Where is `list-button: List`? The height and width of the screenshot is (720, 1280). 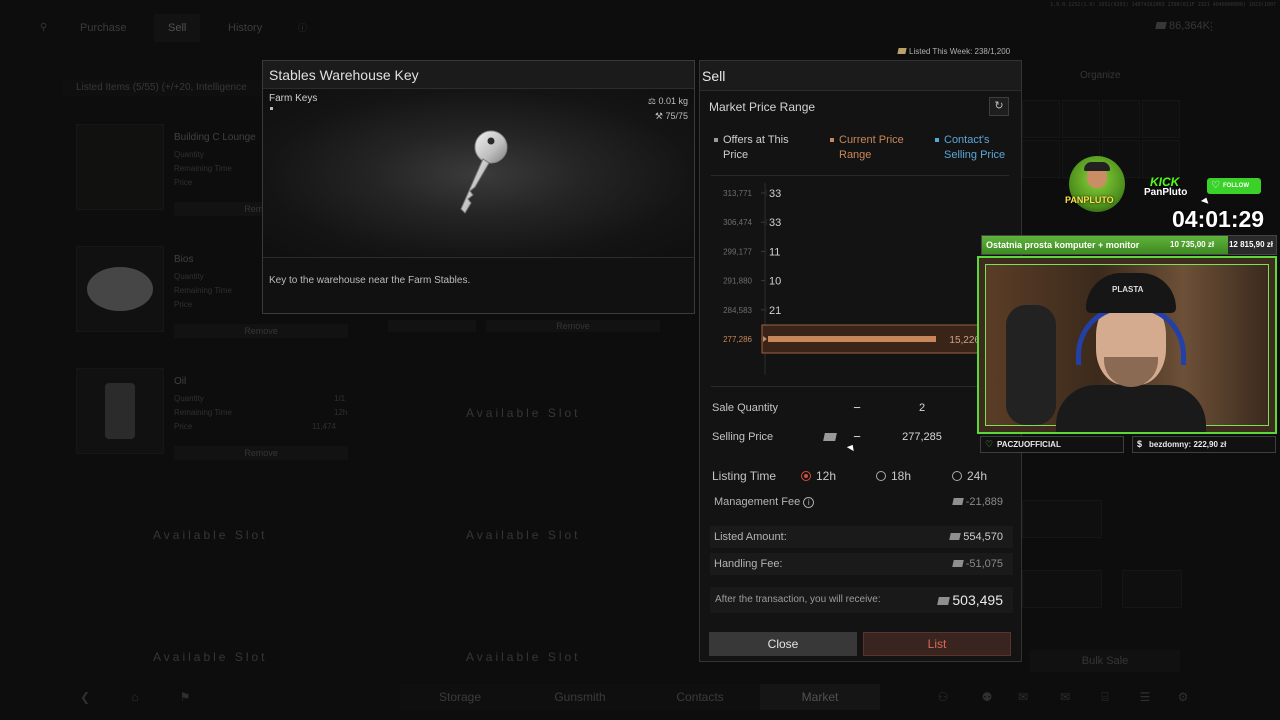
list-button: List is located at coordinates (937, 644).